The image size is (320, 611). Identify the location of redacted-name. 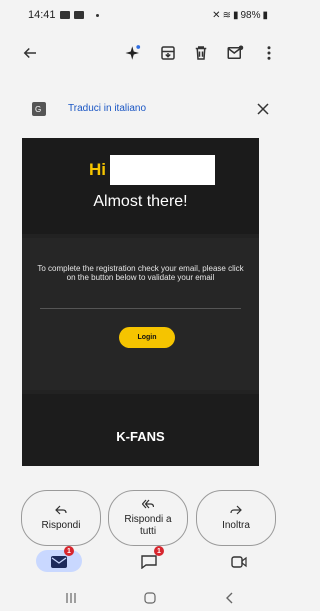
(162, 170).